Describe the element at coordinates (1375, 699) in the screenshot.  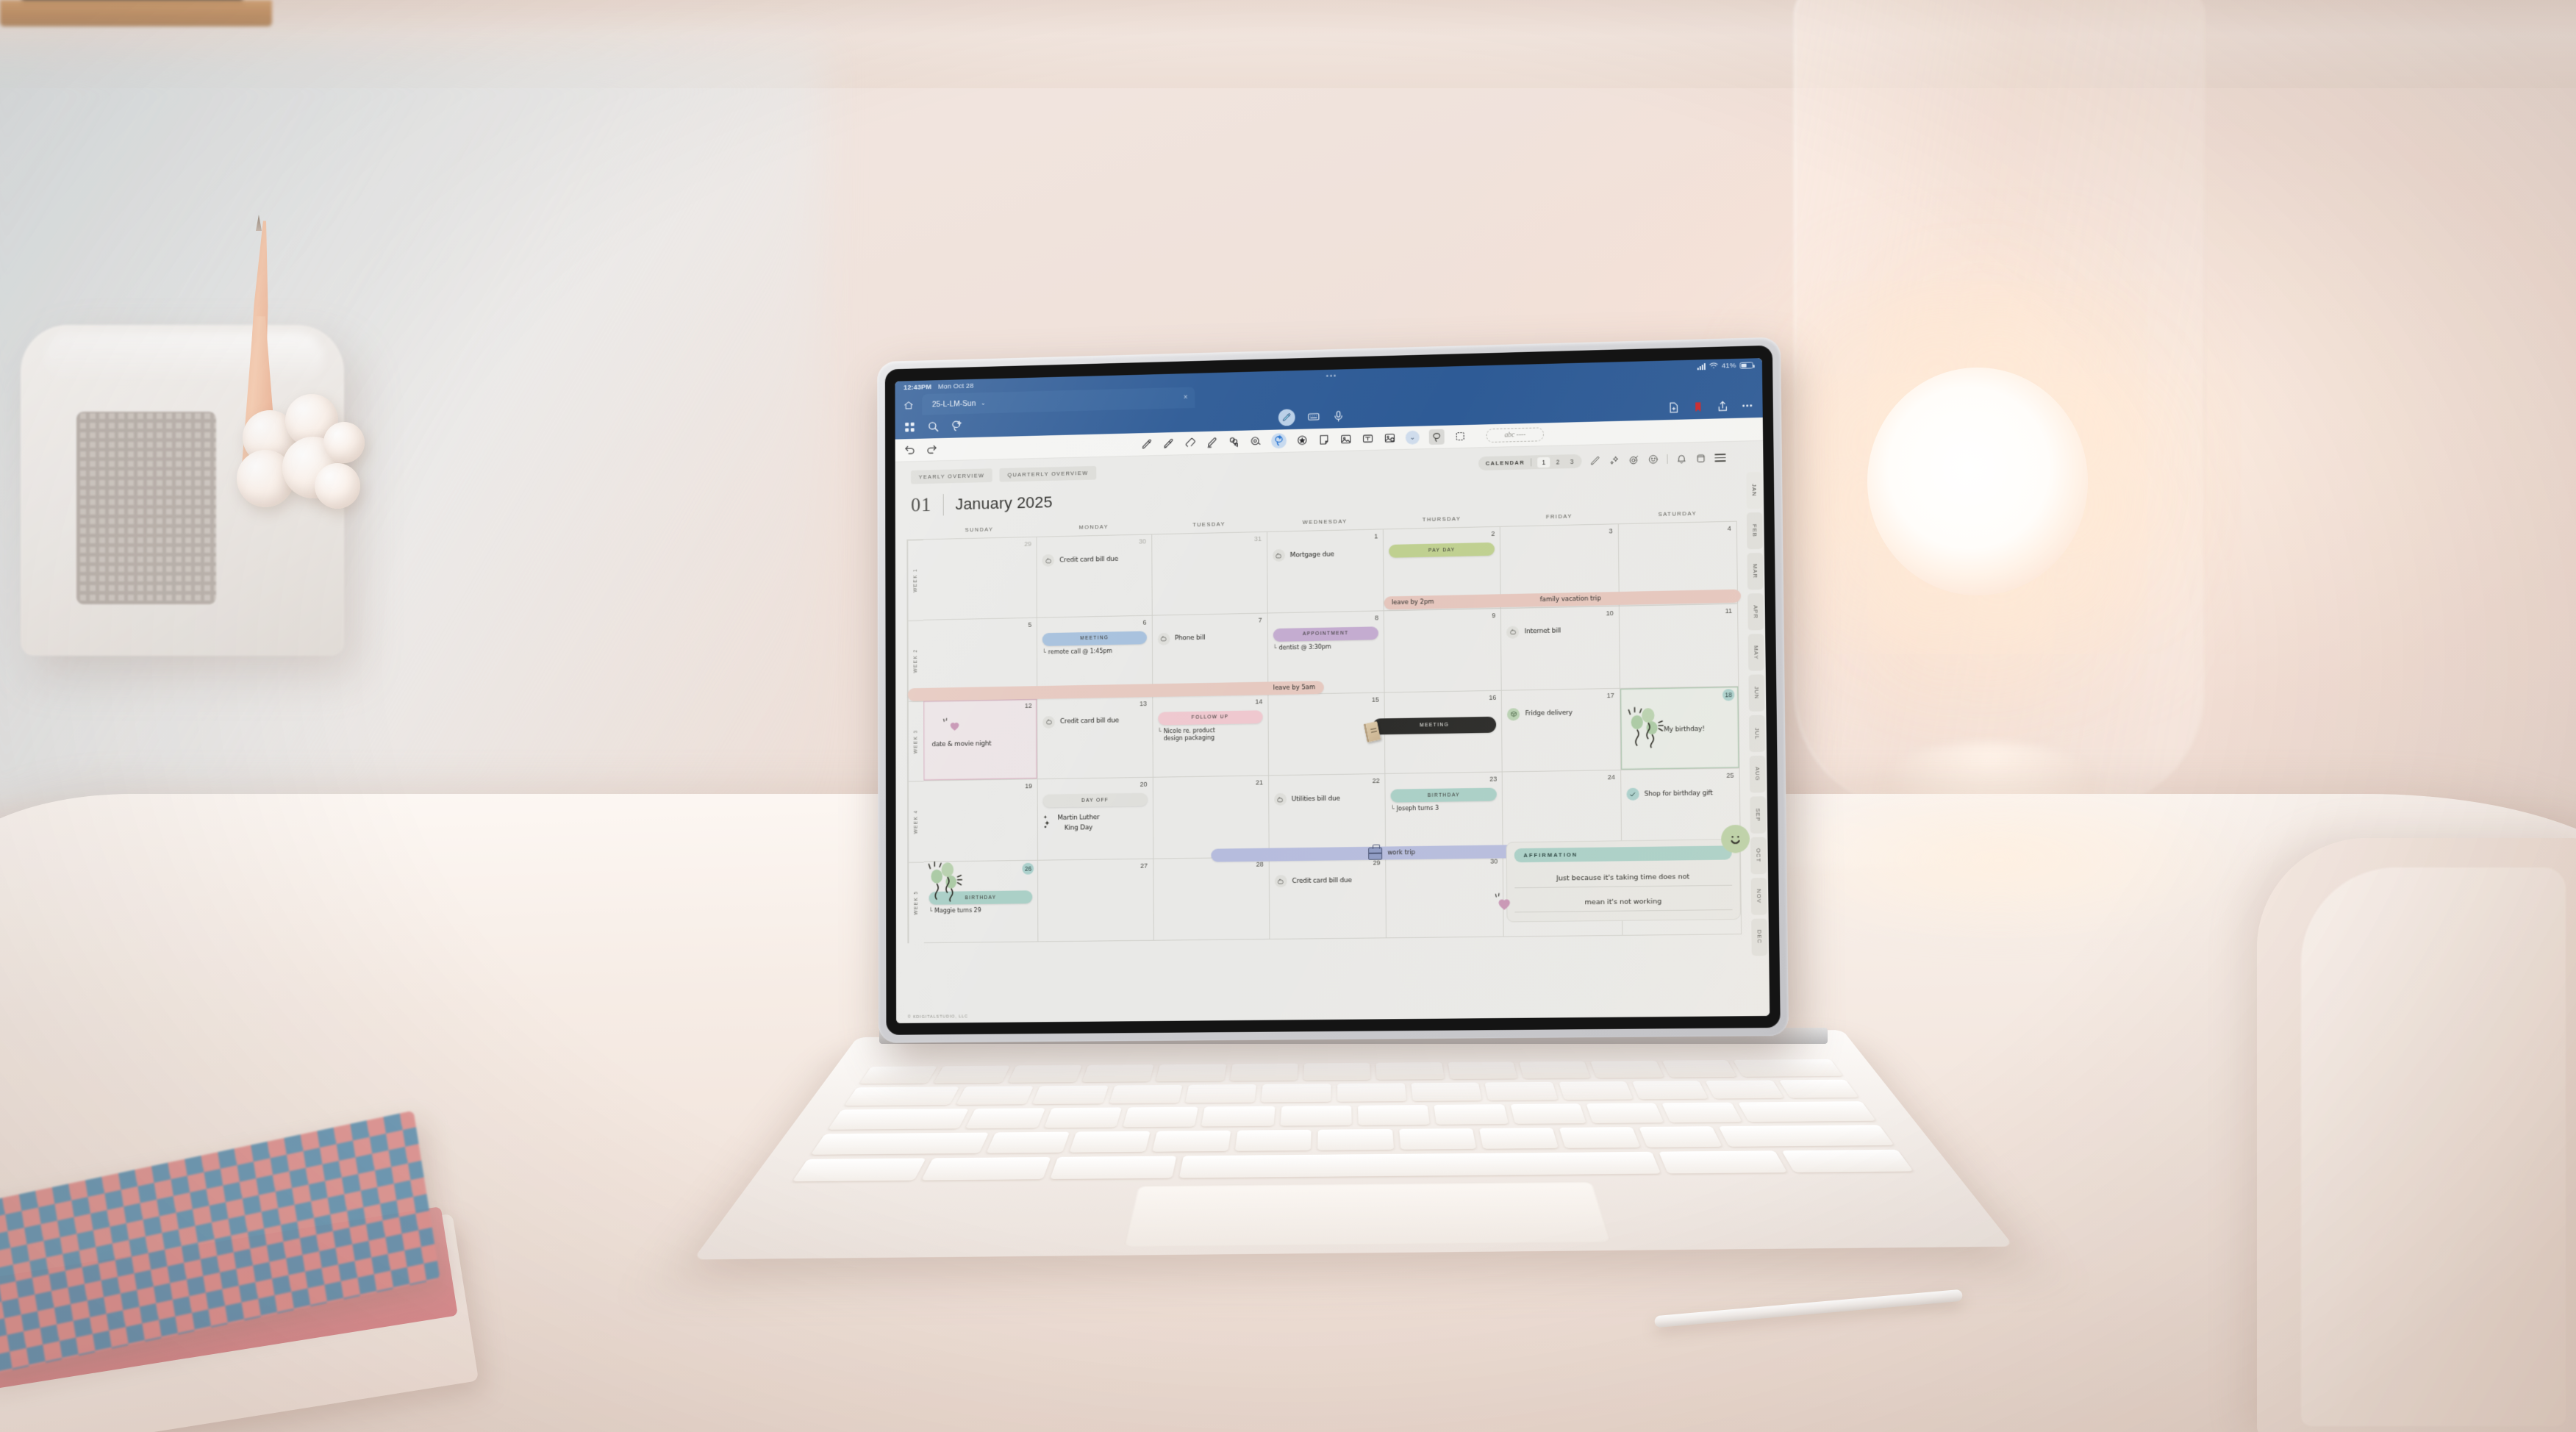
I see `day-number: 15` at that location.